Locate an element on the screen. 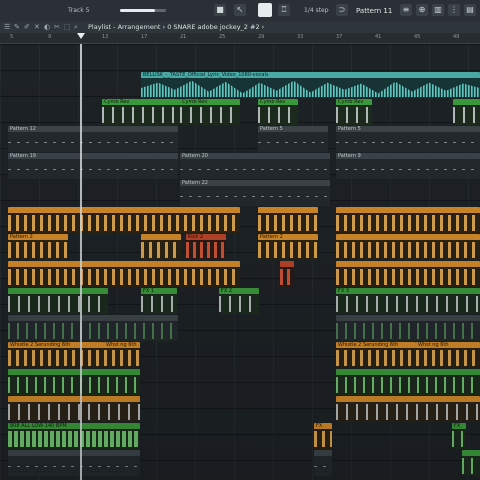 This screenshot has height=480, width=480. delete-icon: ✕ is located at coordinates (37, 27).